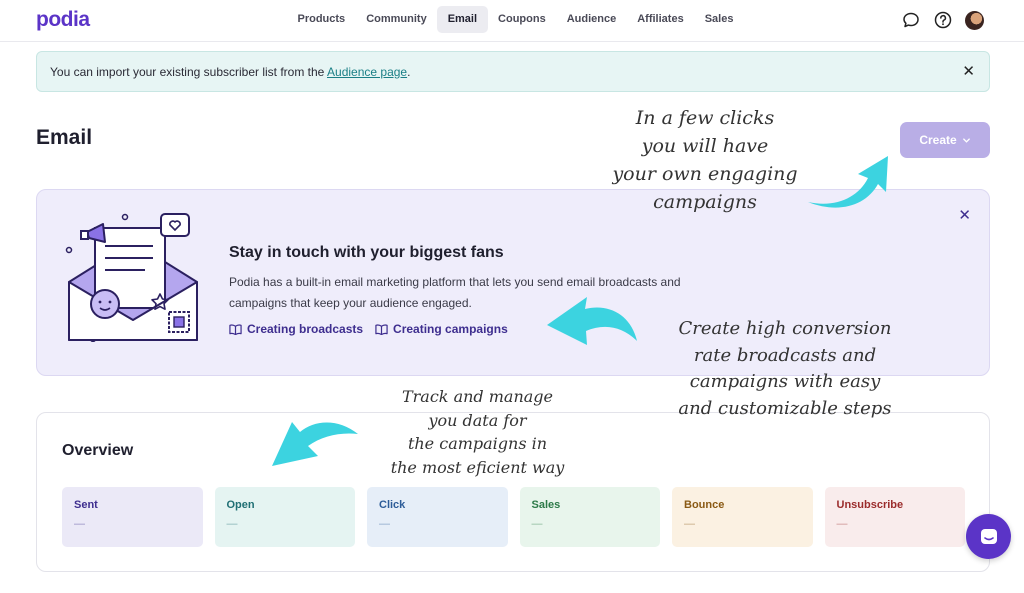 The height and width of the screenshot is (593, 1024). I want to click on envelope-illustration, so click(135, 280).